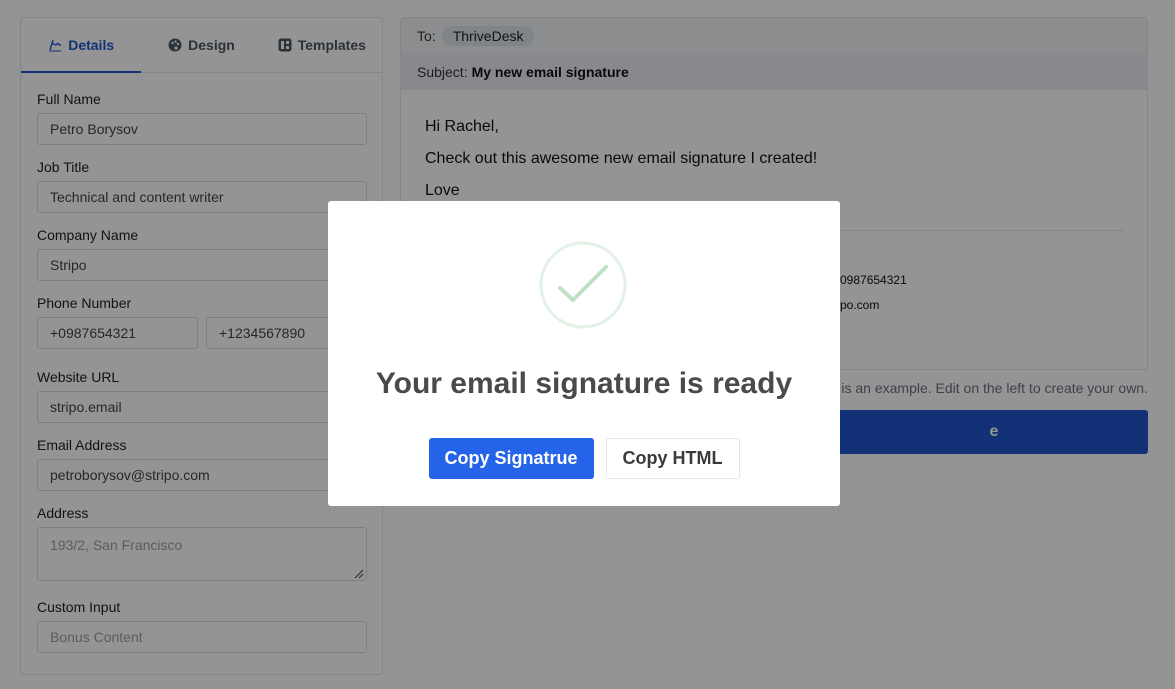 This screenshot has width=1175, height=689. I want to click on check-circle-icon, so click(583, 285).